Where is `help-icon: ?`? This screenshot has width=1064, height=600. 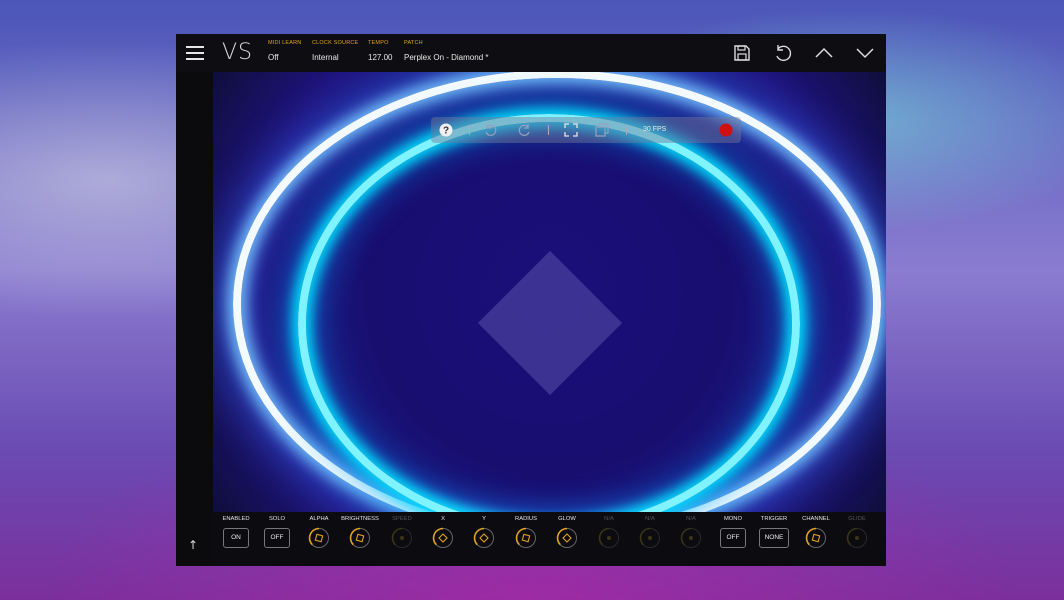 help-icon: ? is located at coordinates (446, 130).